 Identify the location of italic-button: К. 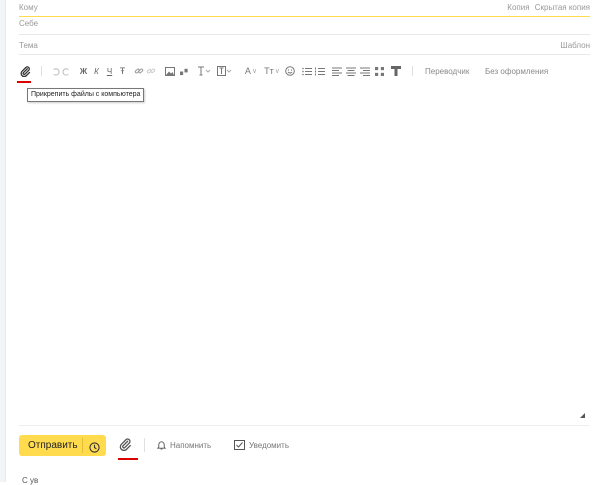
(96, 71).